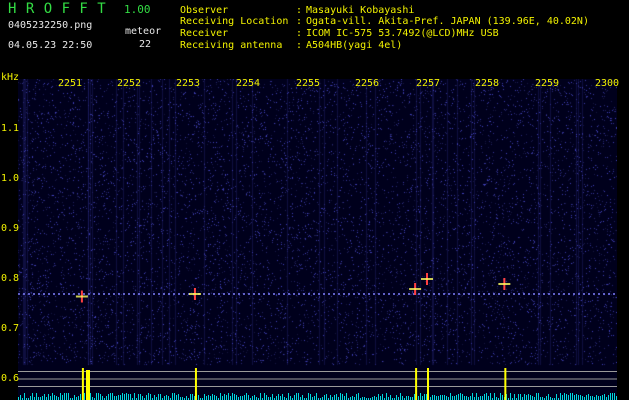  I want to click on y-tick-label: 0.6, so click(10, 378).